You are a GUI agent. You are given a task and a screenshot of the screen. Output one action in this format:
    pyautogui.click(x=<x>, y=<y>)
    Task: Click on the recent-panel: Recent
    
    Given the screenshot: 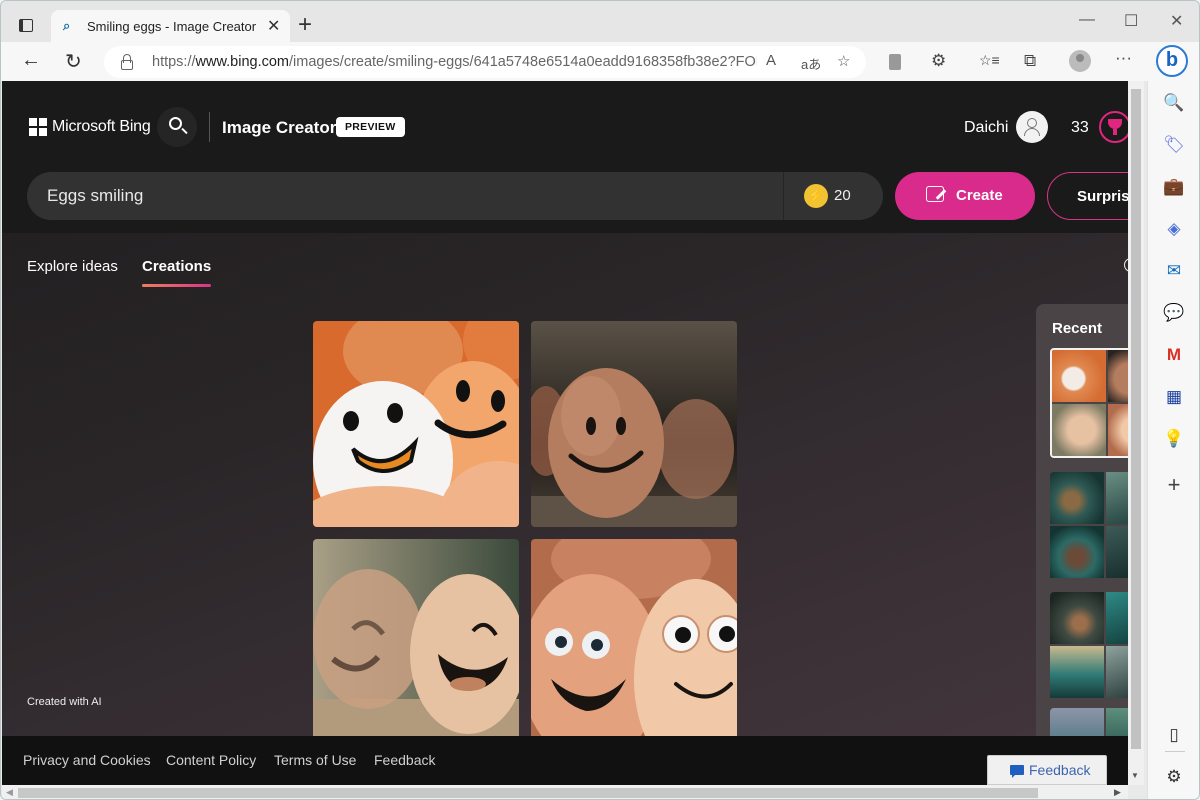 What is the action you would take?
    pyautogui.click(x=1082, y=544)
    